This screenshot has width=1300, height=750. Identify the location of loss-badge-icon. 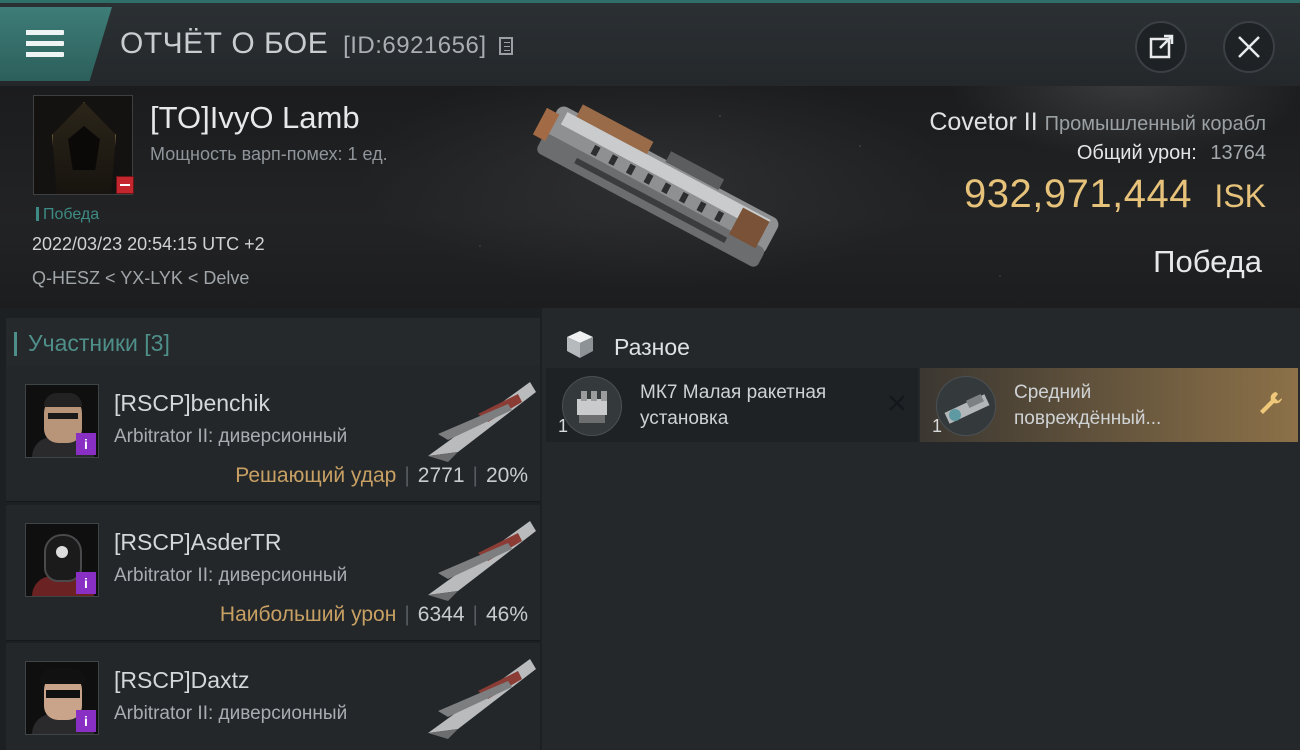
(125, 185).